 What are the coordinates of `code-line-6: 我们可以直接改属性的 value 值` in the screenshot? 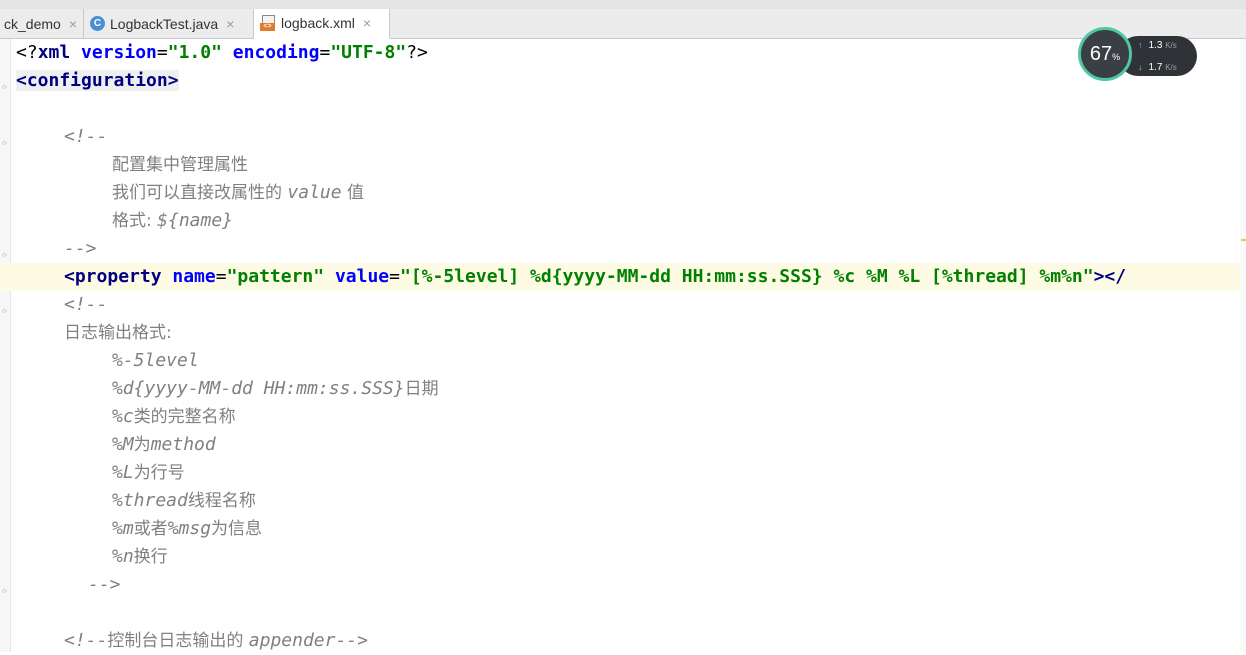 It's located at (238, 192).